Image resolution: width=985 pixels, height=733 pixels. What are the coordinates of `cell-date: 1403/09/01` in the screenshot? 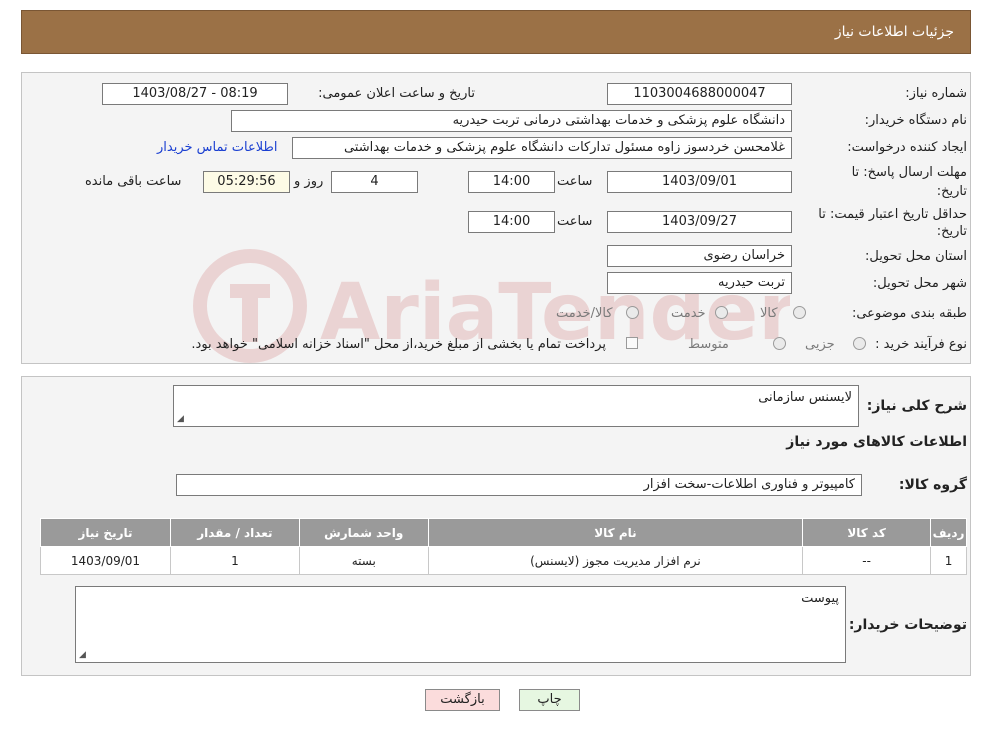 It's located at (105, 560).